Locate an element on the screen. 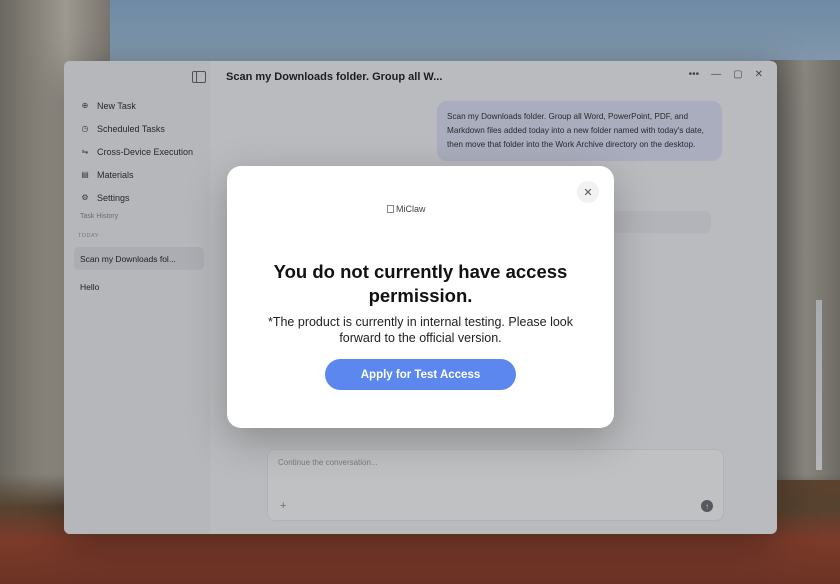  close-icon: ✕ is located at coordinates (588, 192).